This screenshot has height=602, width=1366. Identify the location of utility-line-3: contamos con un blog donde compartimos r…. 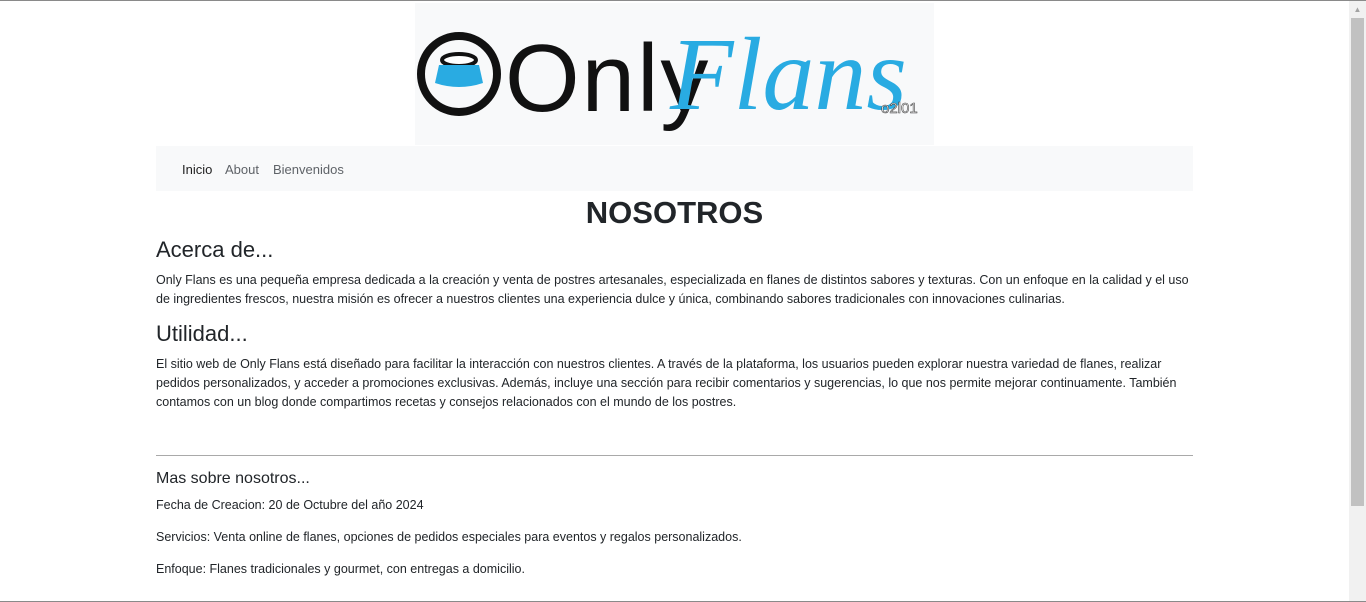
(446, 402).